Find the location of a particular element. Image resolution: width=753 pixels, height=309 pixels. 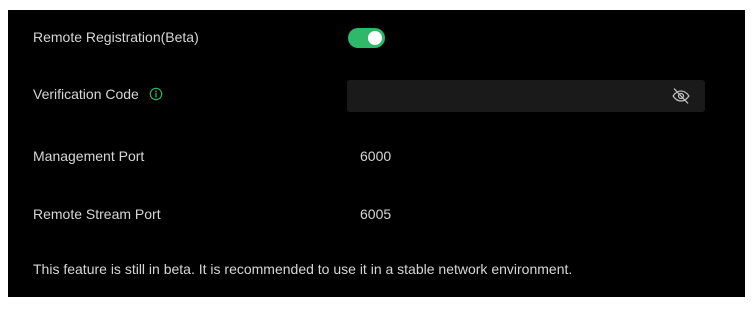

verification-code-label: Verification Code is located at coordinates (86, 94).